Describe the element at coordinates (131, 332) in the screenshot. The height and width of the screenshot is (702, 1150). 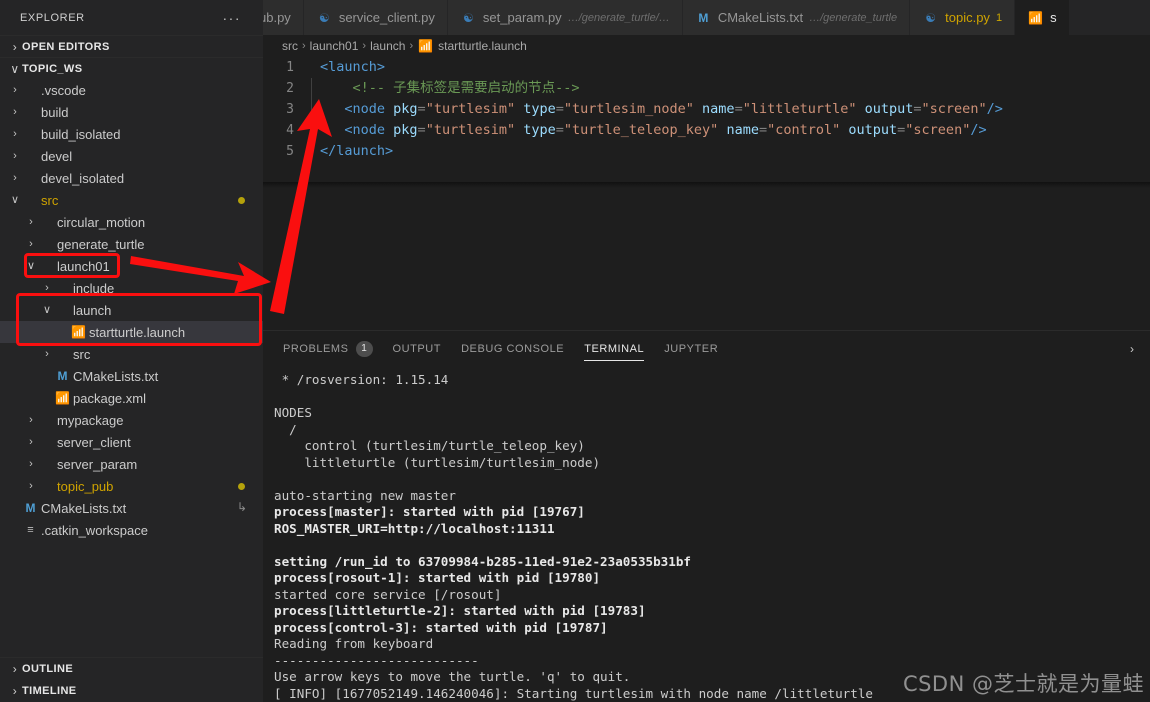
I see `tree-item-startturtle-launch: ·📶startturtle.launch` at that location.